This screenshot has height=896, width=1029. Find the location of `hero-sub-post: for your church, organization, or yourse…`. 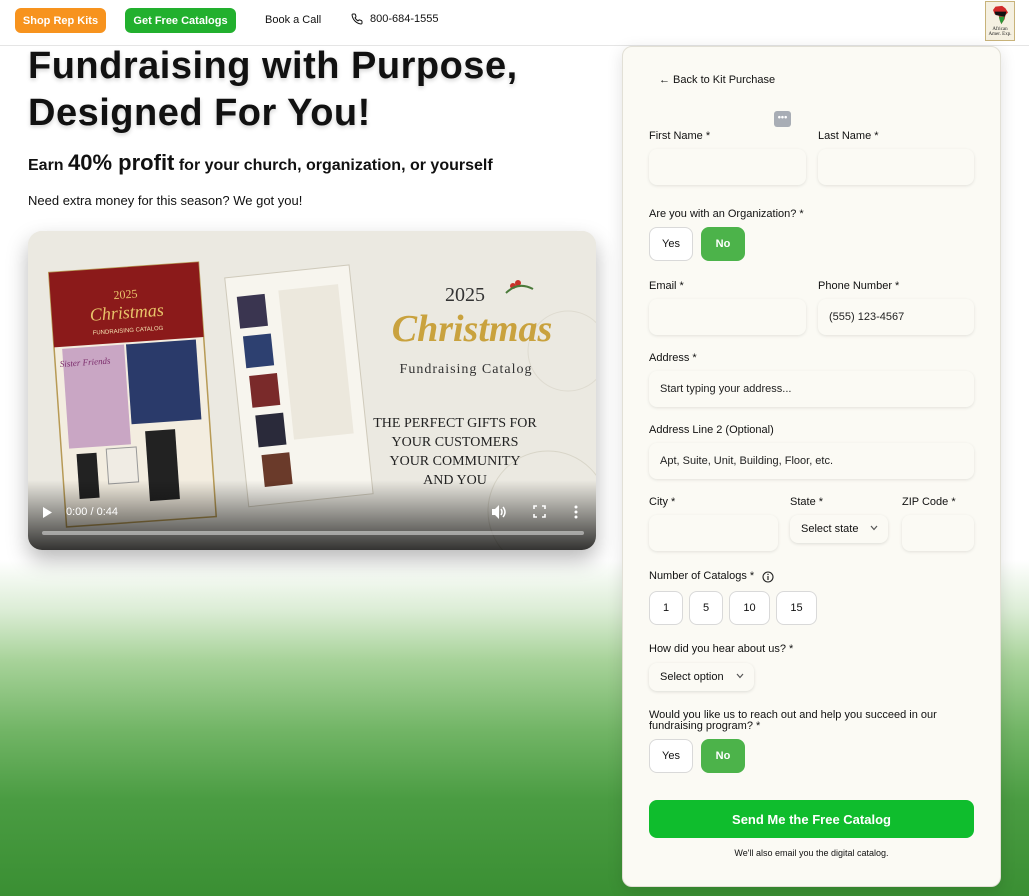

hero-sub-post: for your church, organization, or yourse… is located at coordinates (335, 165).